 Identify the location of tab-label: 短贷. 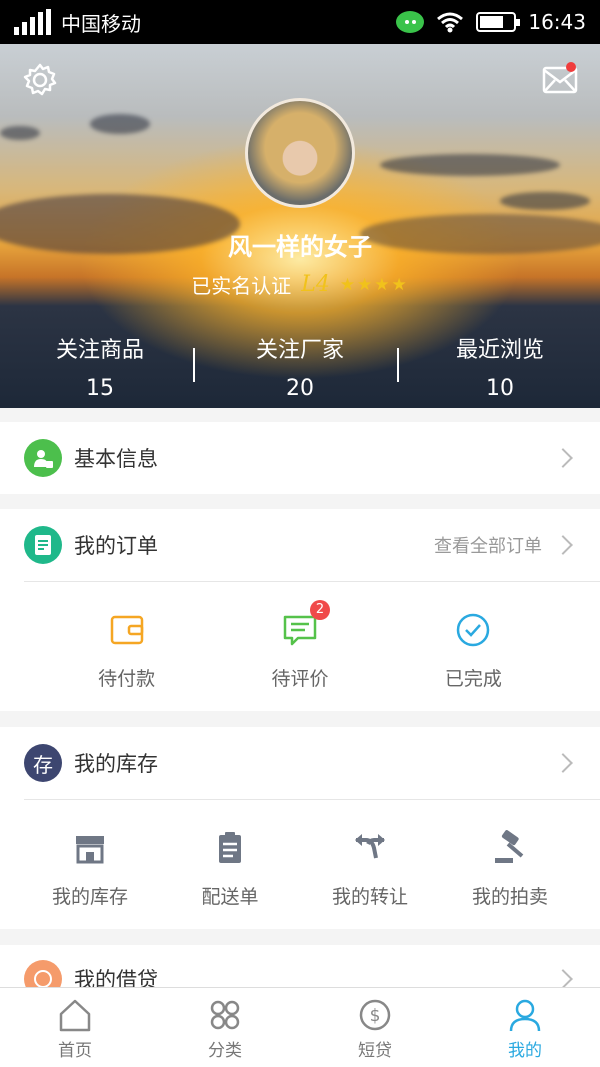
(375, 1051).